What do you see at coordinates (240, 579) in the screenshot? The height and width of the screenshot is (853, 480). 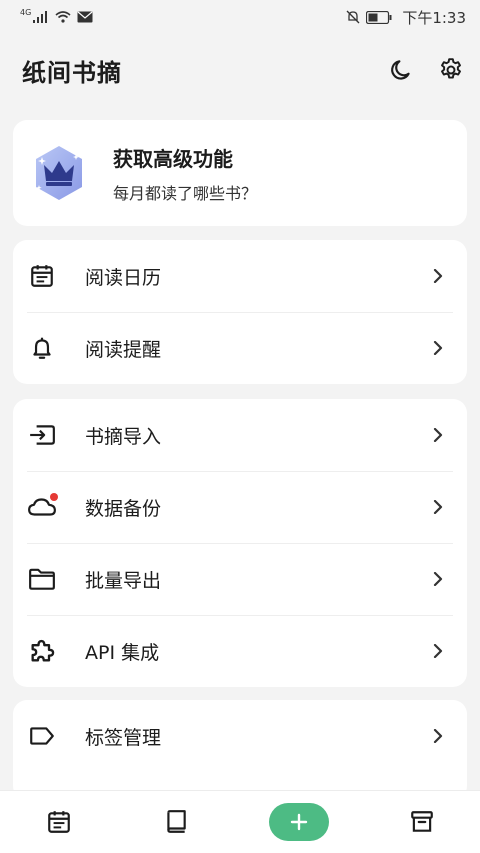 I see `menu-item-export: 批量导出` at bounding box center [240, 579].